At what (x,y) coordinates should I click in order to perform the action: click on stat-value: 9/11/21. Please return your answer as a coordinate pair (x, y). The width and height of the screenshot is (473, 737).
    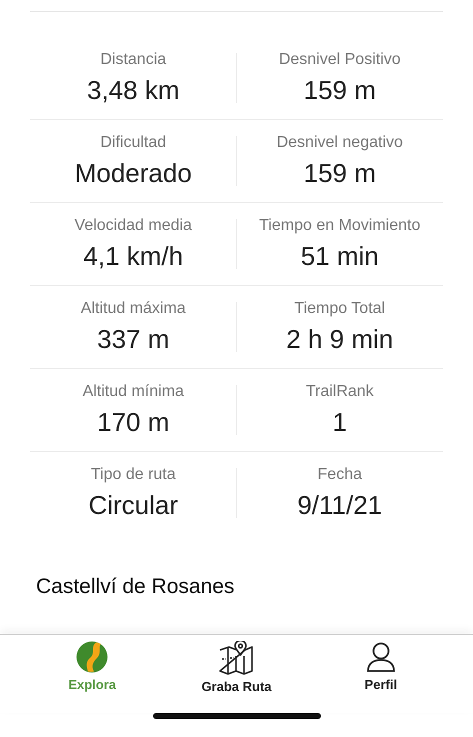
    Looking at the image, I should click on (339, 505).